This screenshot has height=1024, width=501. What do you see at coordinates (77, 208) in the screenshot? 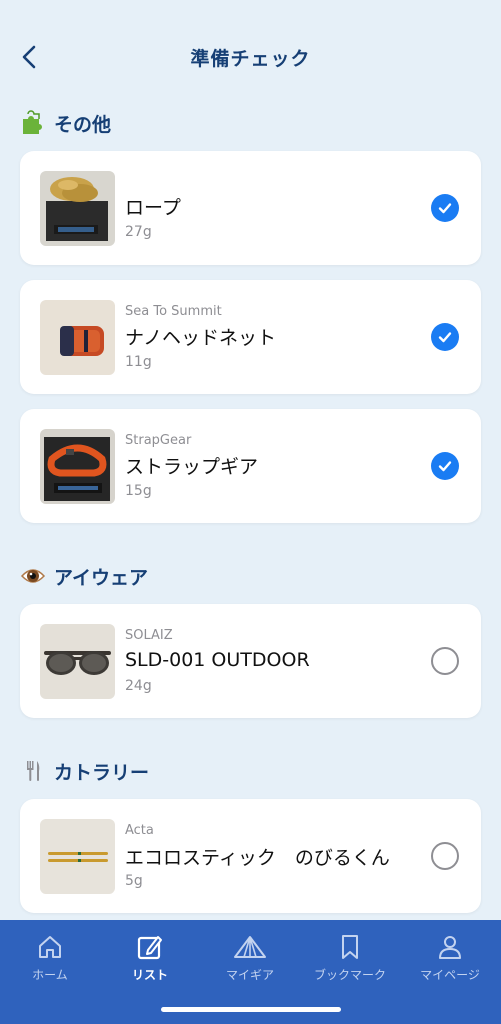
I see `rope-photo` at bounding box center [77, 208].